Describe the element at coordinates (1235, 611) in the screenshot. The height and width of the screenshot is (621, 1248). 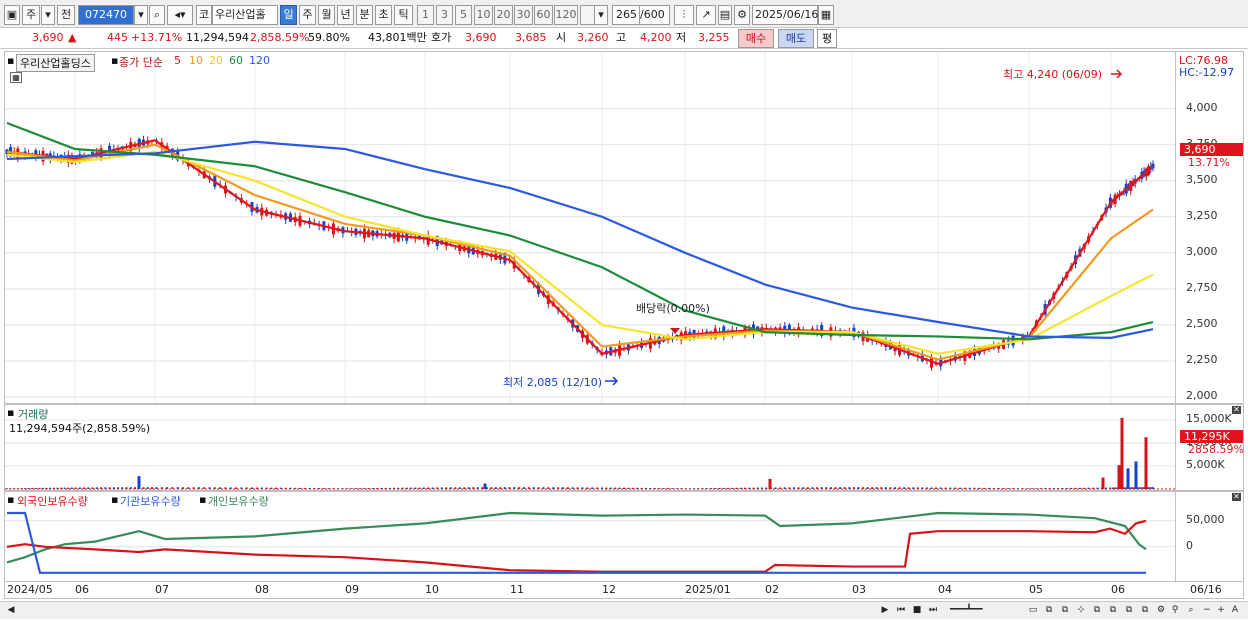
I see `font-size-icon: A` at that location.